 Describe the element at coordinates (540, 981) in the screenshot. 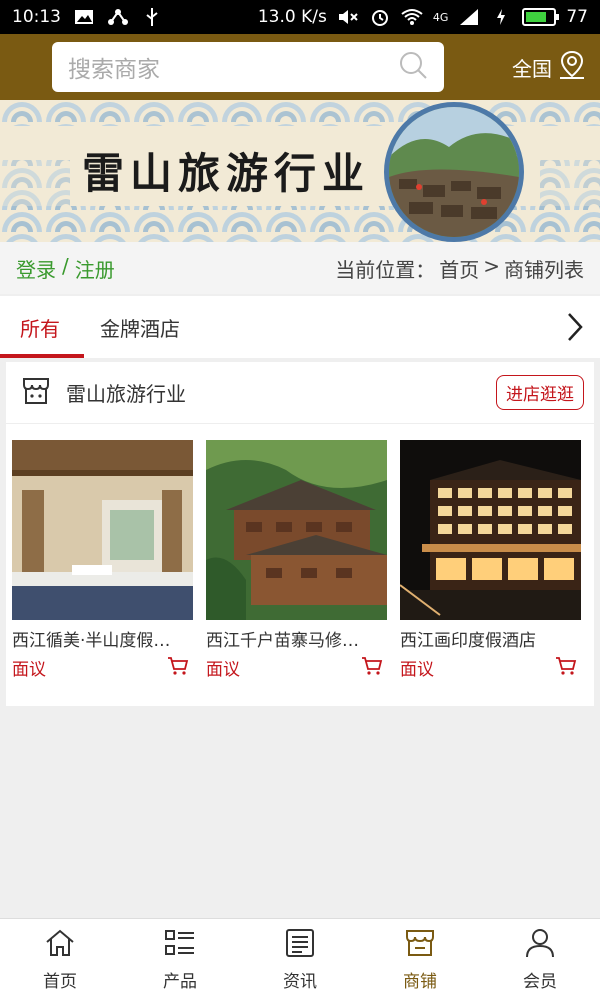

I see `nav-member-label: 会员` at that location.